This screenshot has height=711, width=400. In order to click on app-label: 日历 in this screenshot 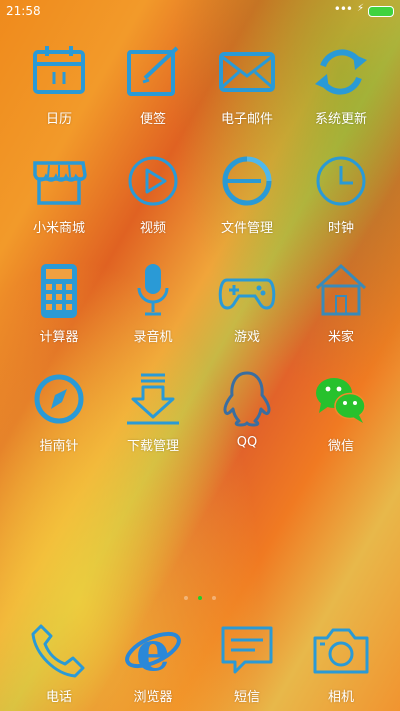, I will do `click(58, 119)`.